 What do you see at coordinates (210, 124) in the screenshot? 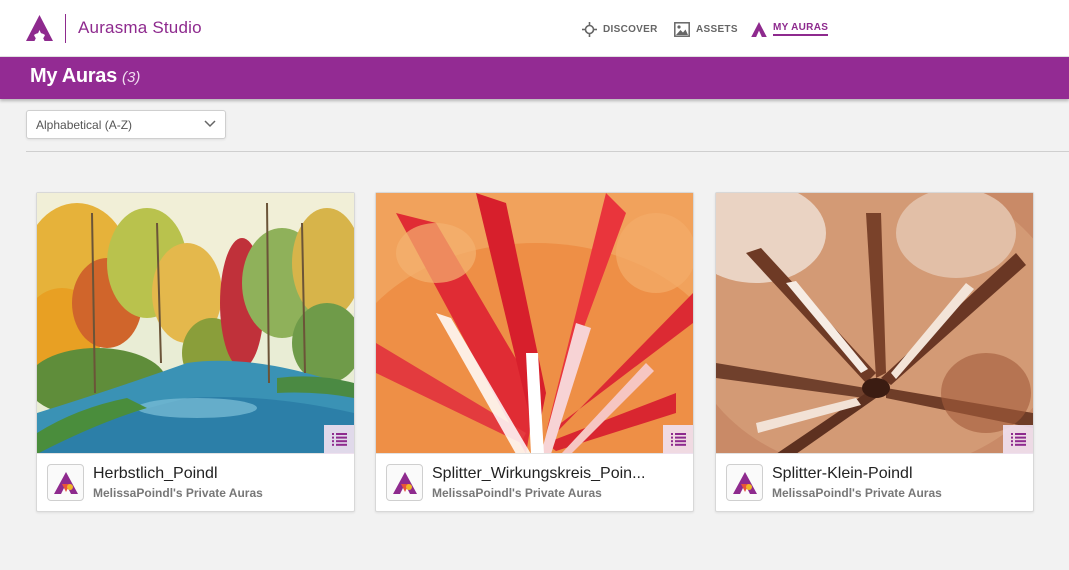
I see `chevron-down-icon` at bounding box center [210, 124].